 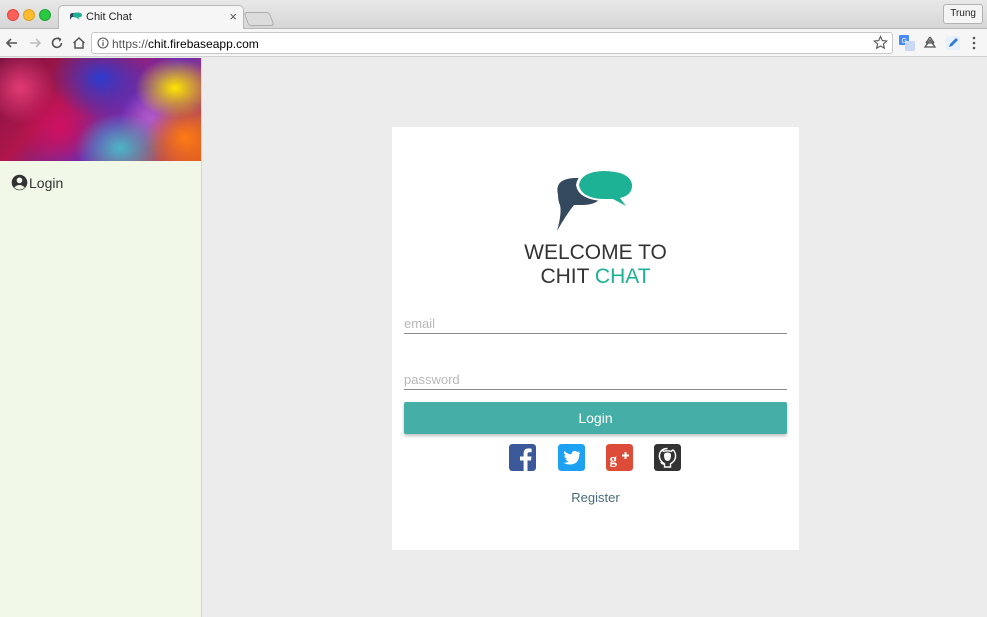 I want to click on browser-tab: Chit Chat ×, so click(x=151, y=17).